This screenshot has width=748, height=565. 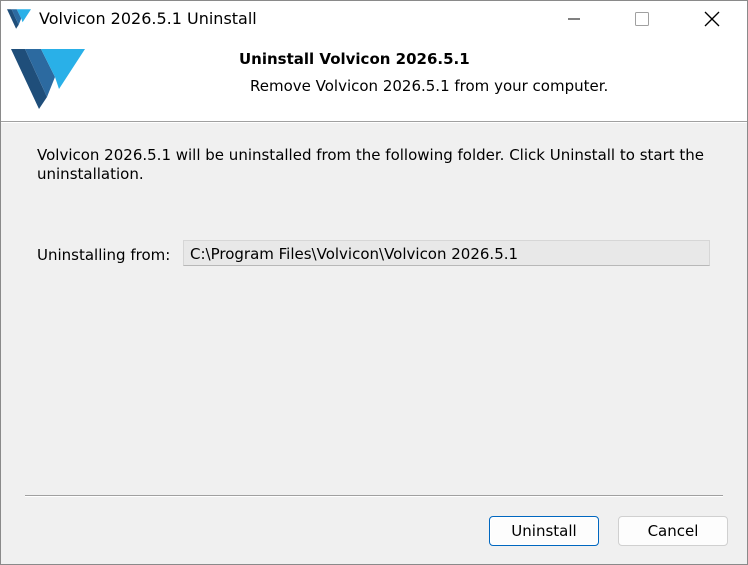 I want to click on maximize-button, so click(x=642, y=19).